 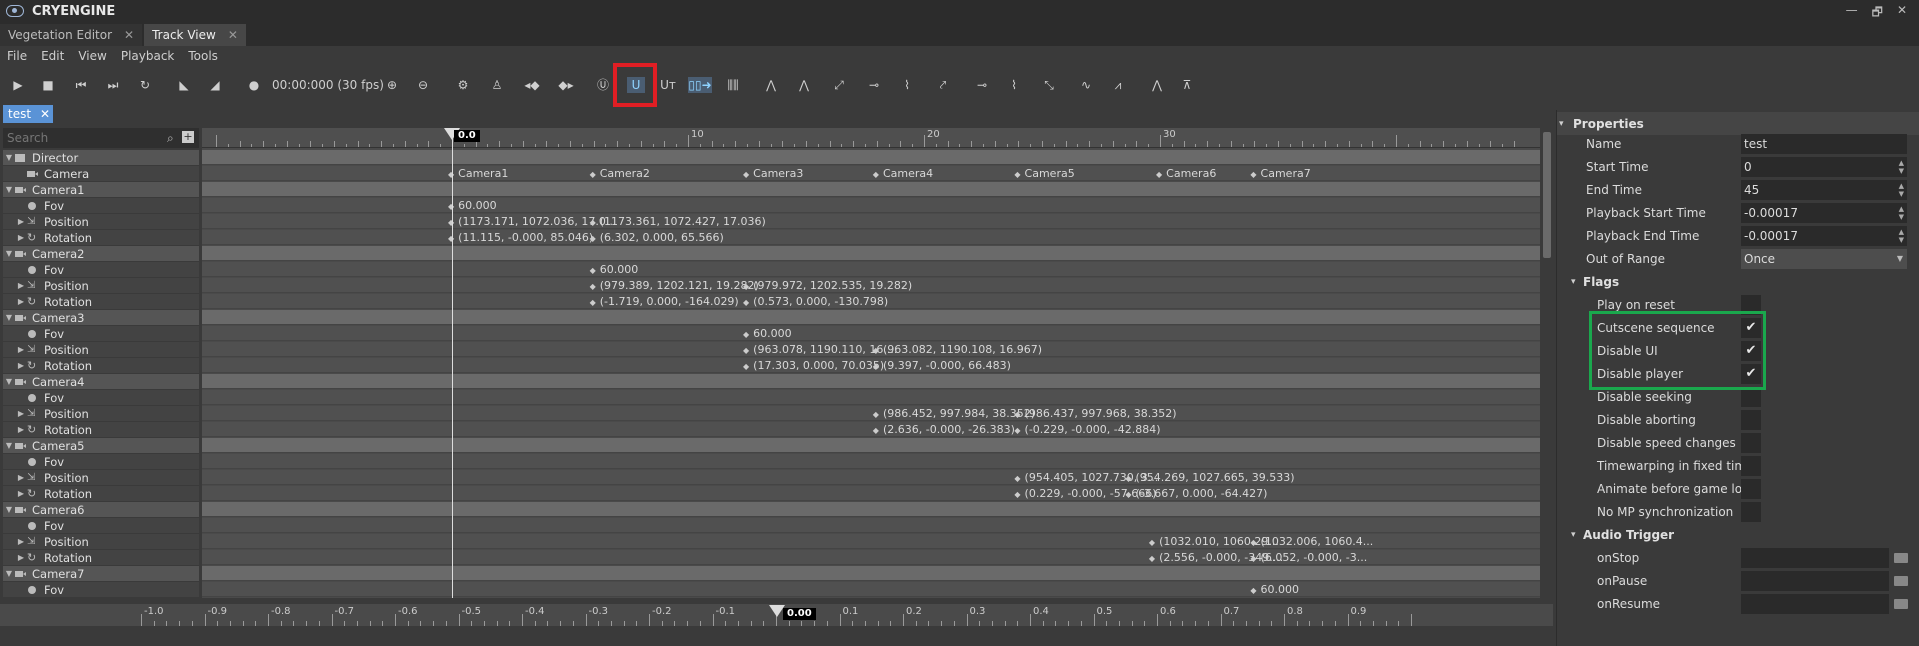 I want to click on keyframe-key: Camera5, so click(x=1044, y=173).